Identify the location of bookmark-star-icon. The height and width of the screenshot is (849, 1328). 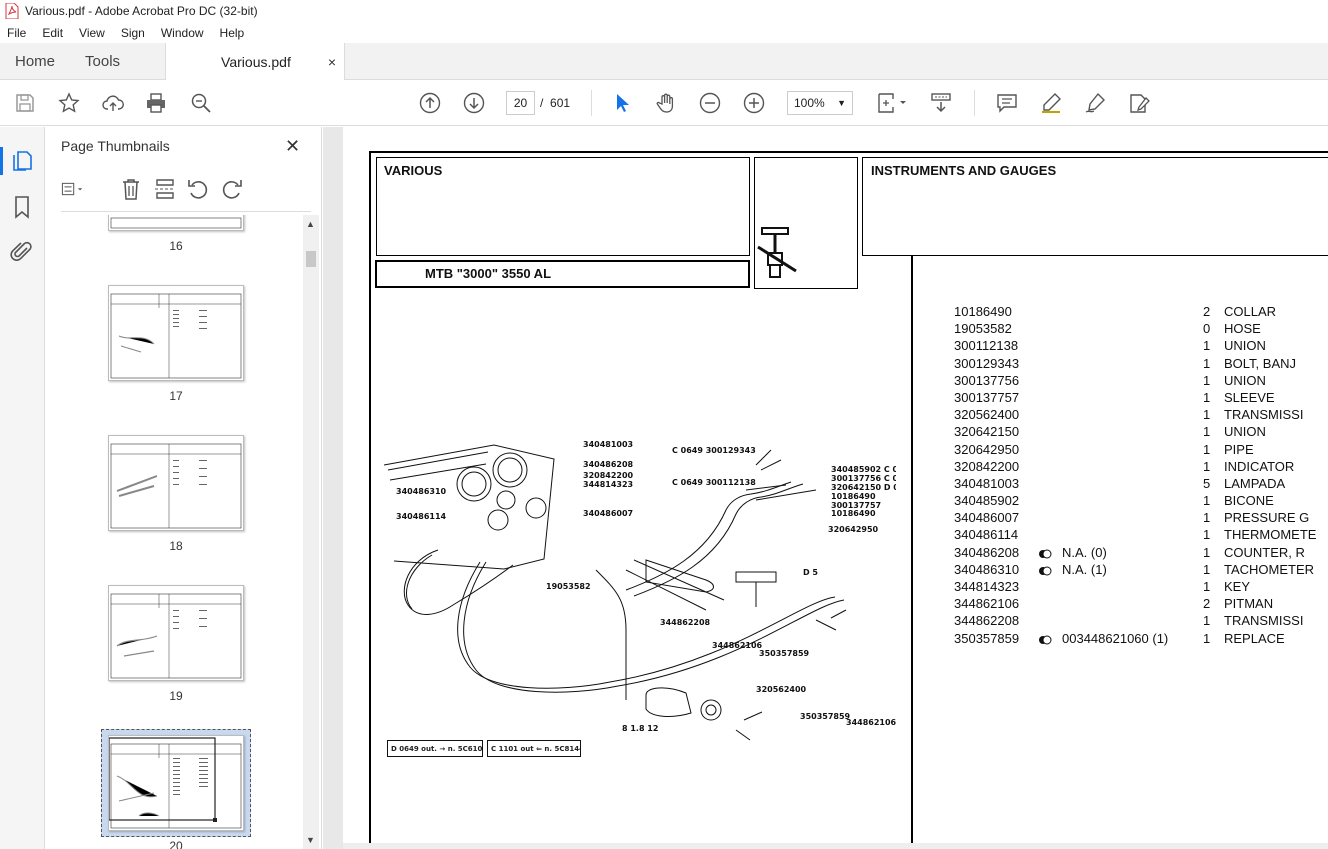
(69, 103).